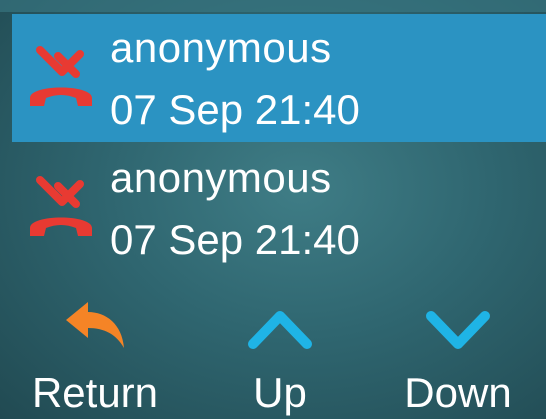 This screenshot has height=419, width=546. What do you see at coordinates (458, 392) in the screenshot?
I see `down-label: Down` at bounding box center [458, 392].